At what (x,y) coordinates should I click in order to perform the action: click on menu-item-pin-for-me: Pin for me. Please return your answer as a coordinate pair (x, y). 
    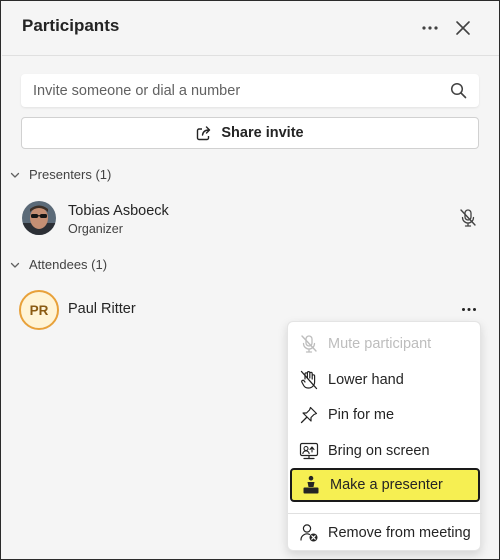
    Looking at the image, I should click on (385, 415).